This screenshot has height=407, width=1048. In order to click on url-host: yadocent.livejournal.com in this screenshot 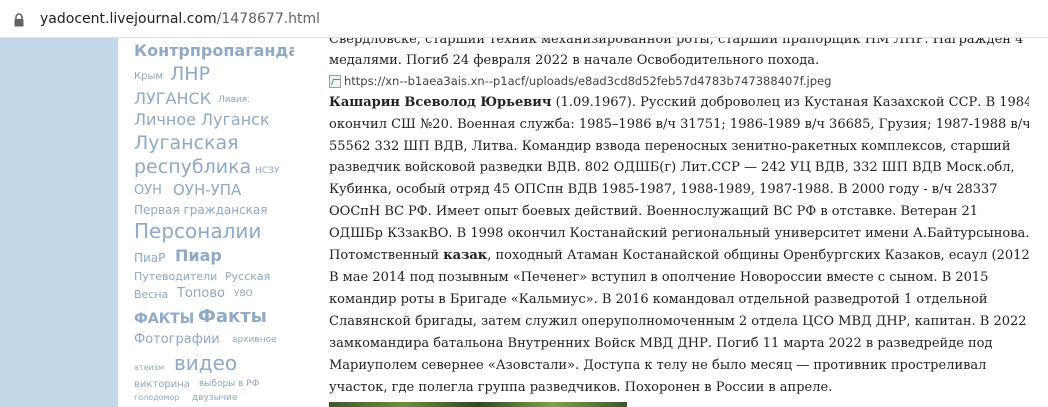, I will do `click(128, 19)`.